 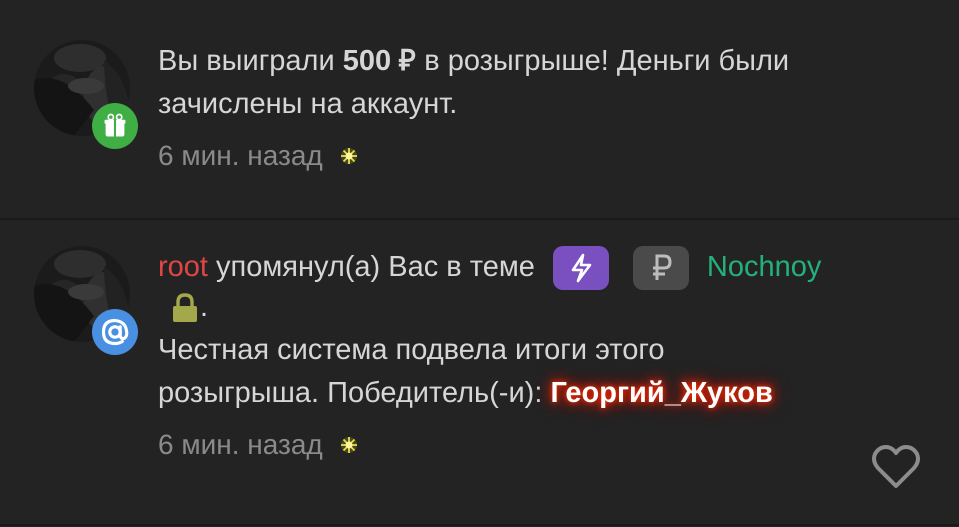 What do you see at coordinates (660, 268) in the screenshot?
I see `ruble-tag` at bounding box center [660, 268].